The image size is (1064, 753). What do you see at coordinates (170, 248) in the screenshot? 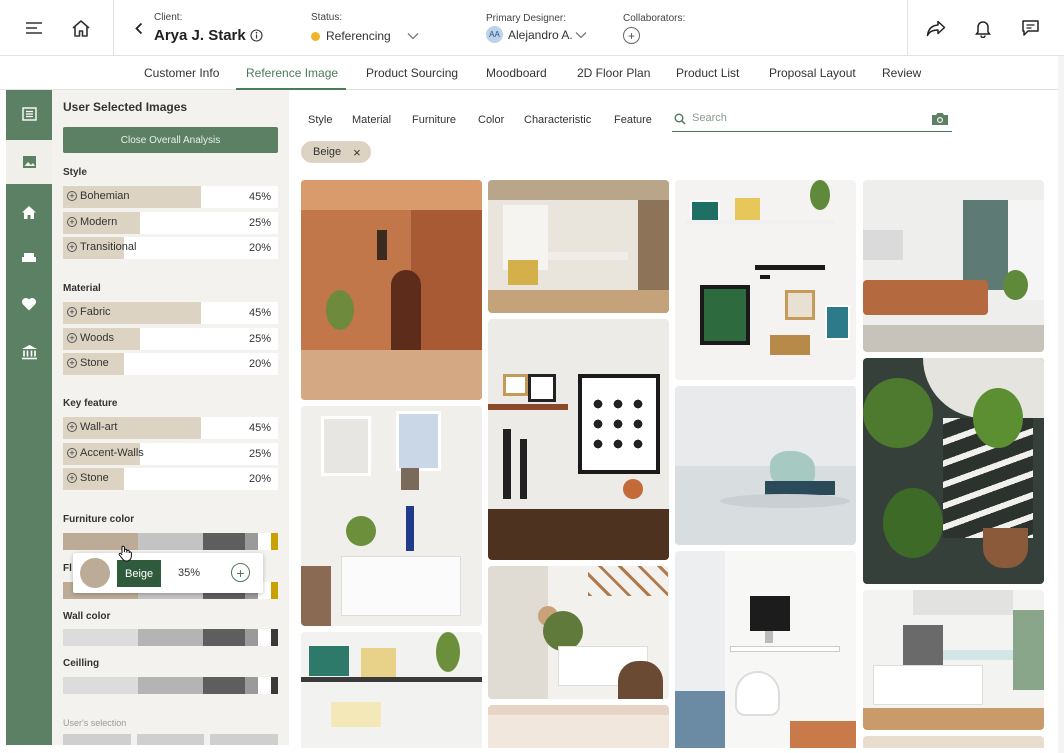
I see `stat-row: + Transitional 20%` at bounding box center [170, 248].